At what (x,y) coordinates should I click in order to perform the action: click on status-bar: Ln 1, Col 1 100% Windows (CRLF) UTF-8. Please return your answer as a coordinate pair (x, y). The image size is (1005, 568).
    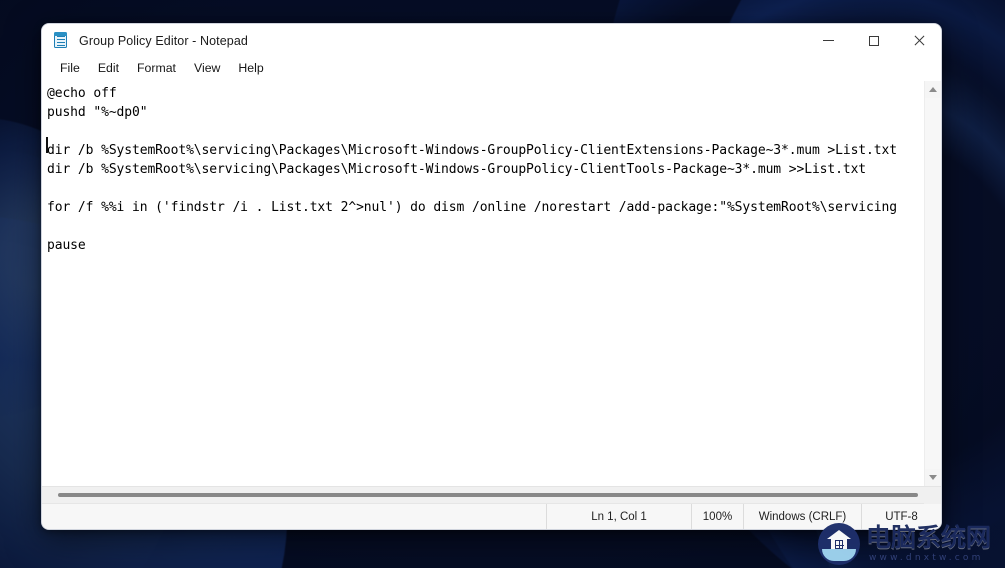
    Looking at the image, I should click on (491, 516).